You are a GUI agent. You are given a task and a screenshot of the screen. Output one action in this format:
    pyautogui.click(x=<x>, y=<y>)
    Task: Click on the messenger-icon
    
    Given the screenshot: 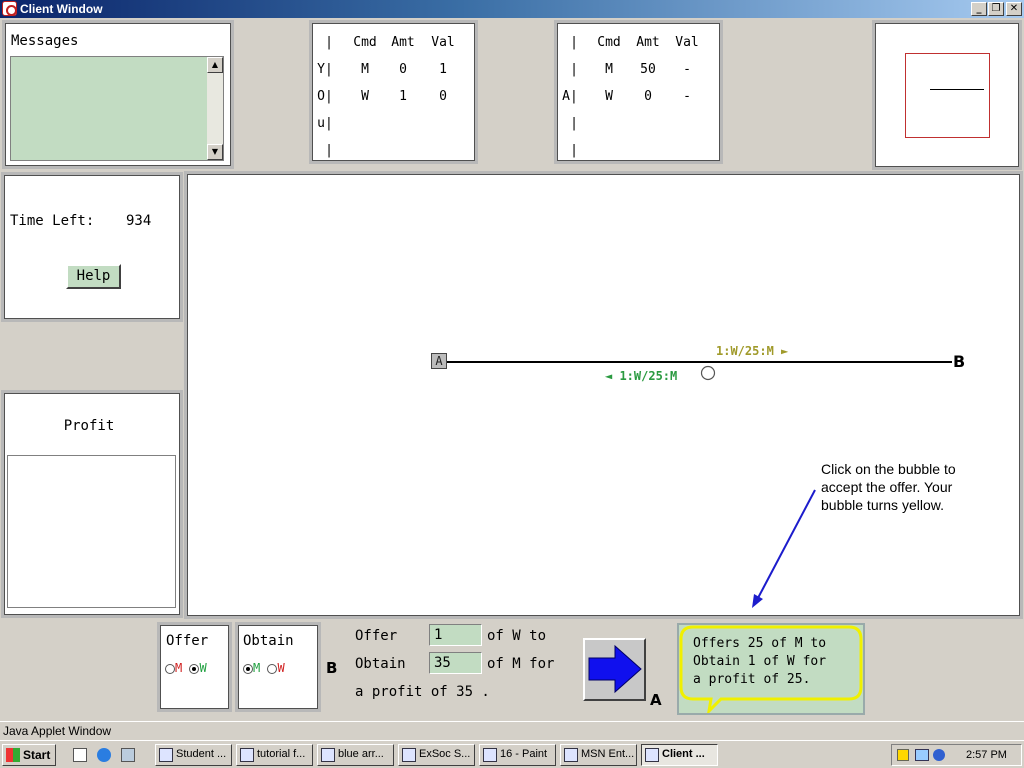 What is the action you would take?
    pyautogui.click(x=939, y=755)
    